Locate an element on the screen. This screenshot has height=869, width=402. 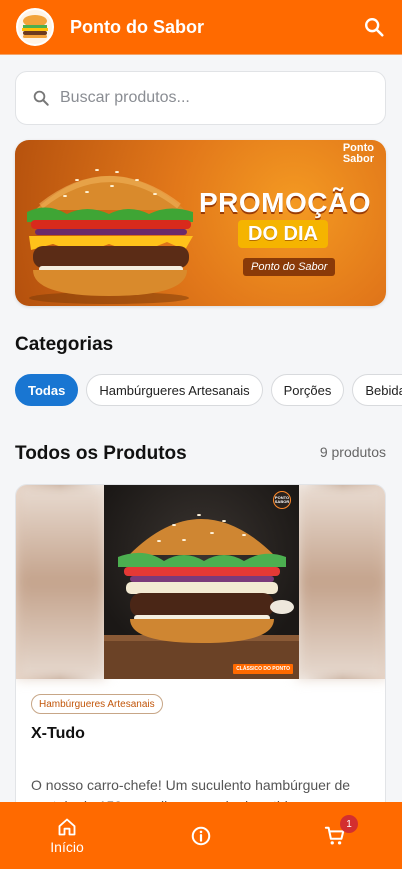
products-count: 9 produtos is located at coordinates (352, 452).